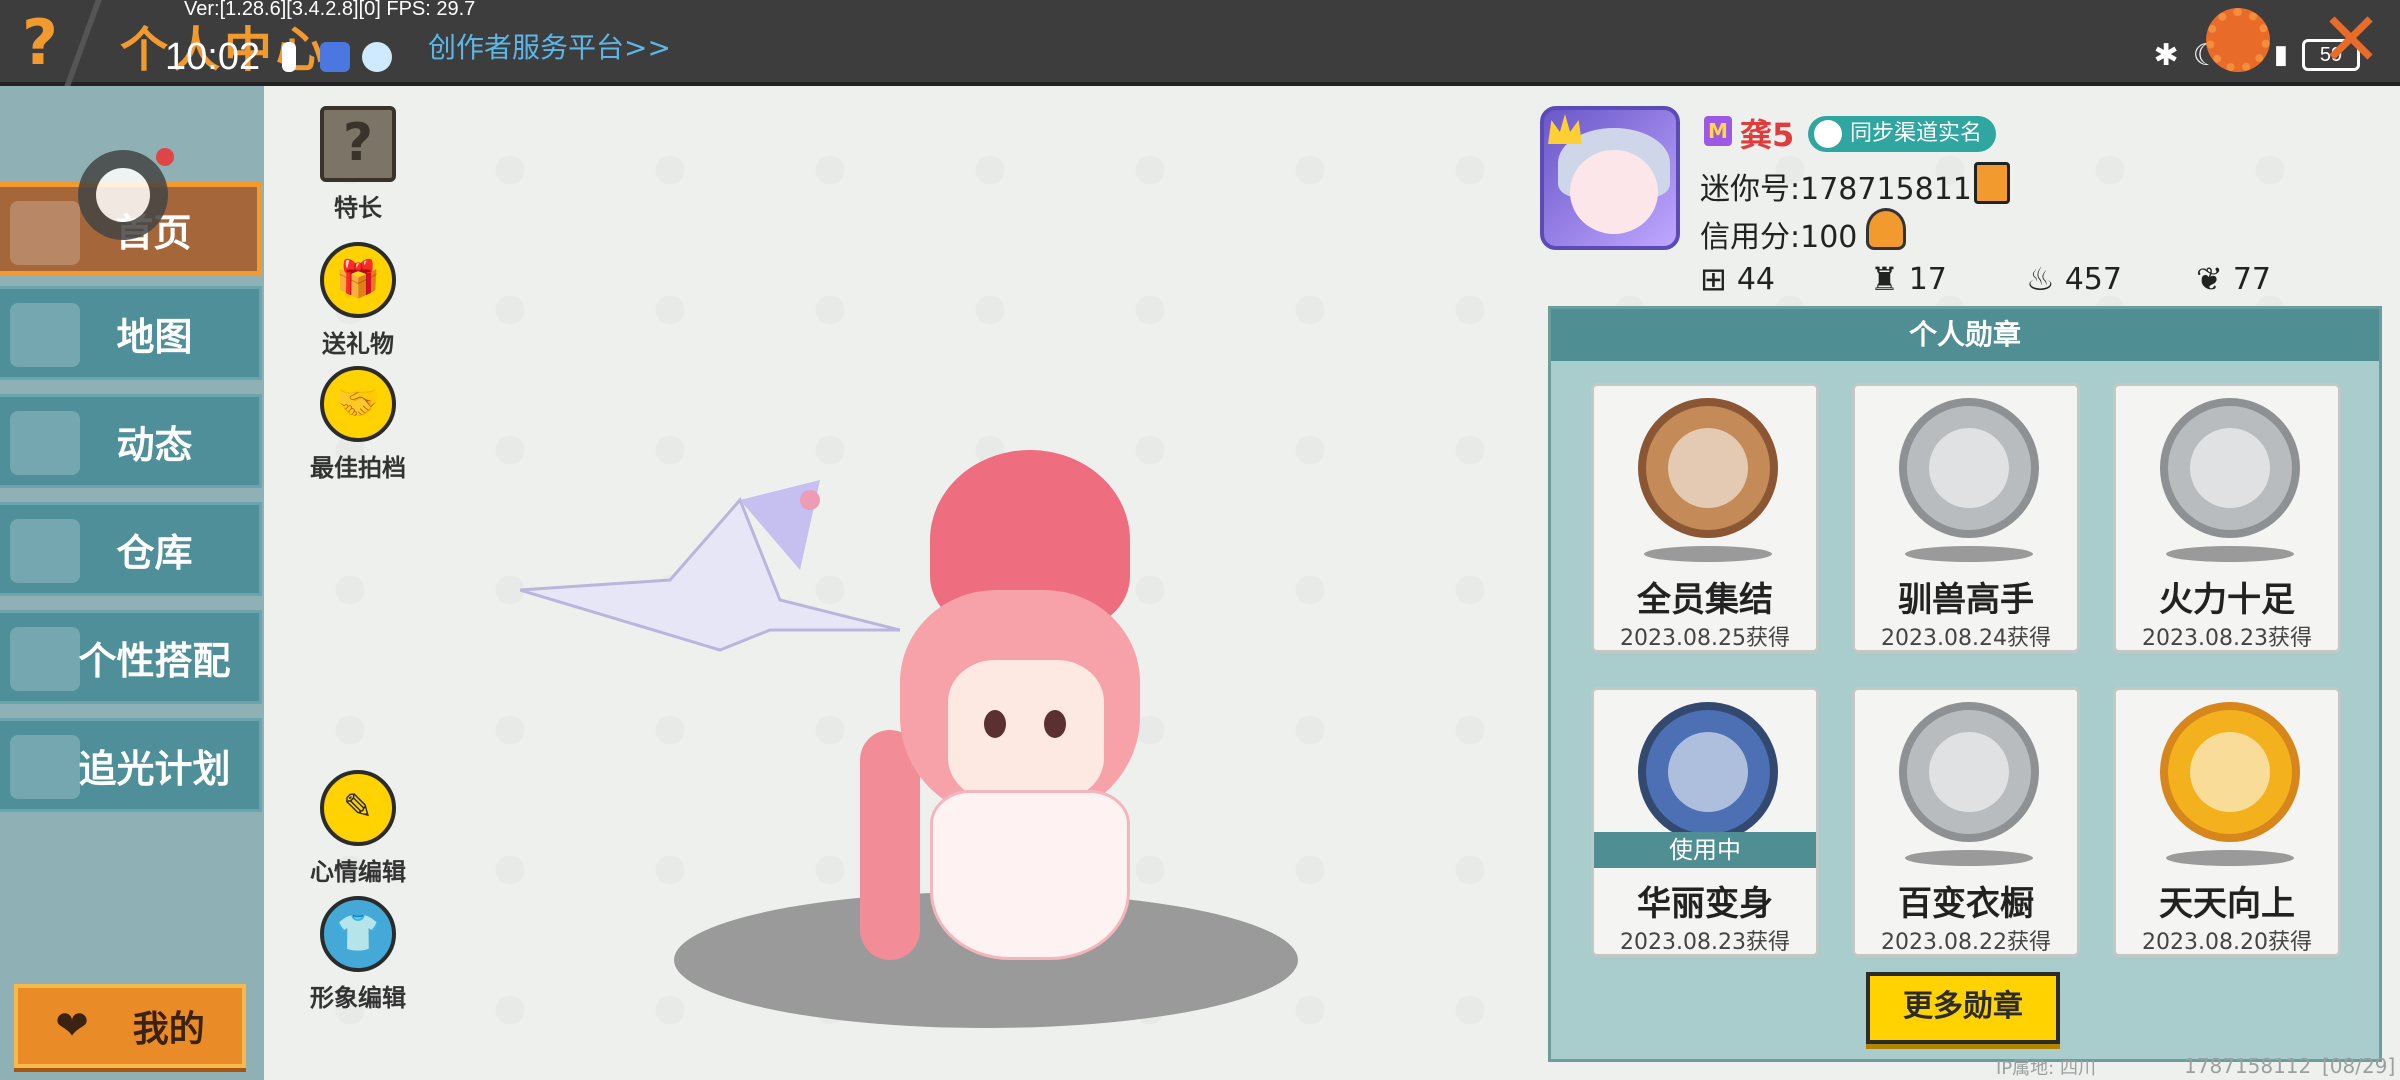 This screenshot has width=2400, height=1080. I want to click on floating-assist-button, so click(126, 194).